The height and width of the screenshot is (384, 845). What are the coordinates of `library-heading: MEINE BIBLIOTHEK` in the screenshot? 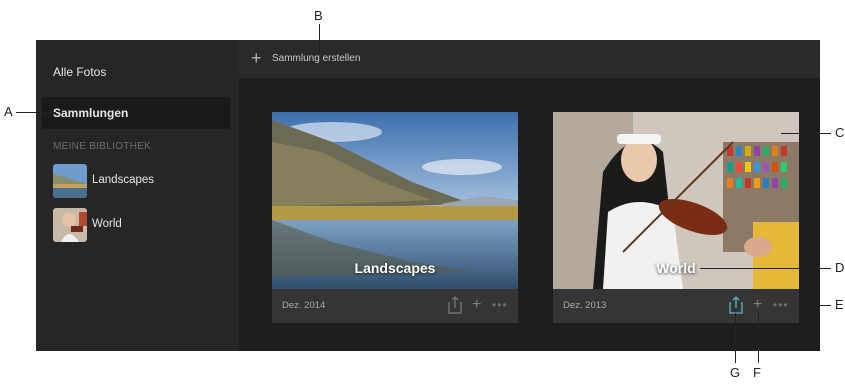 It's located at (102, 146).